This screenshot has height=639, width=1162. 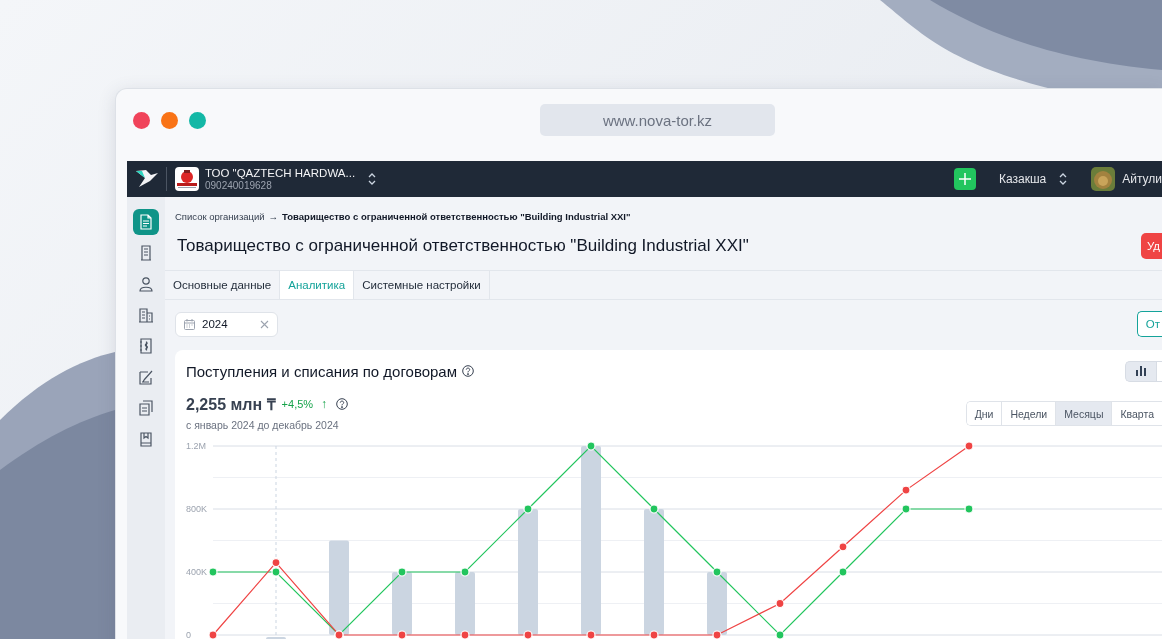 I want to click on tab: Системные настройки, so click(x=422, y=285).